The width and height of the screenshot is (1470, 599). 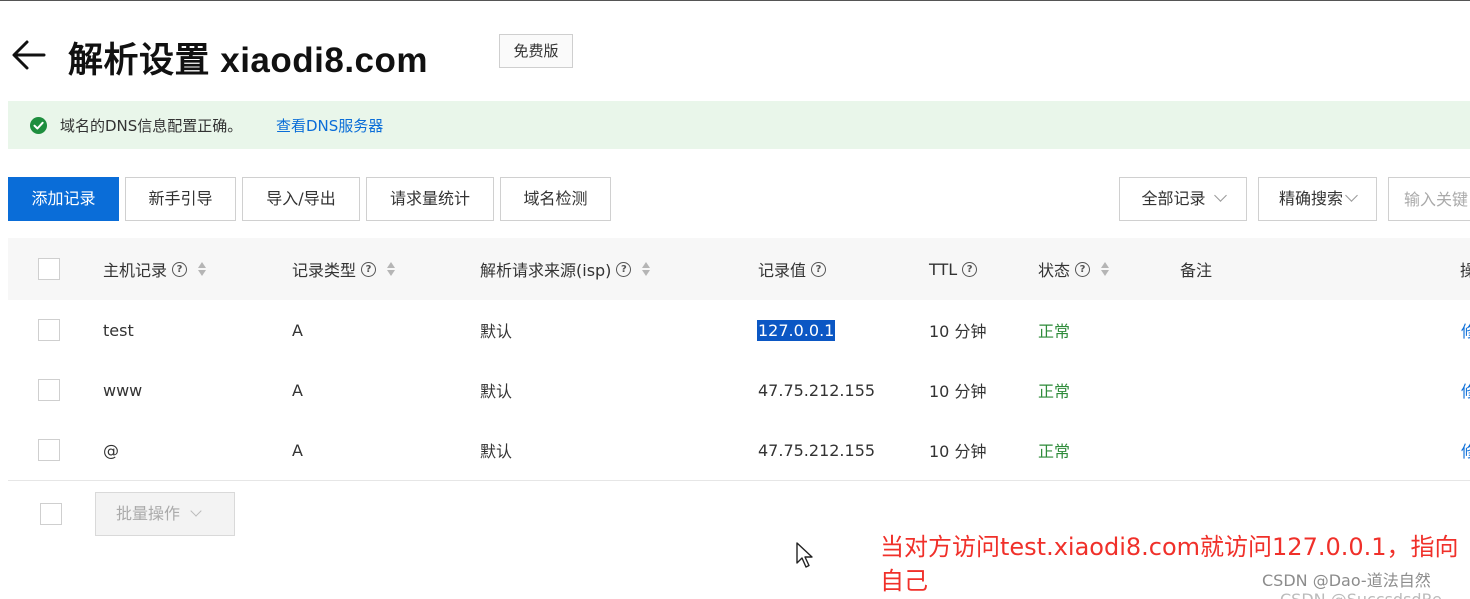 I want to click on column-value: 记录值 ?, so click(x=792, y=269).